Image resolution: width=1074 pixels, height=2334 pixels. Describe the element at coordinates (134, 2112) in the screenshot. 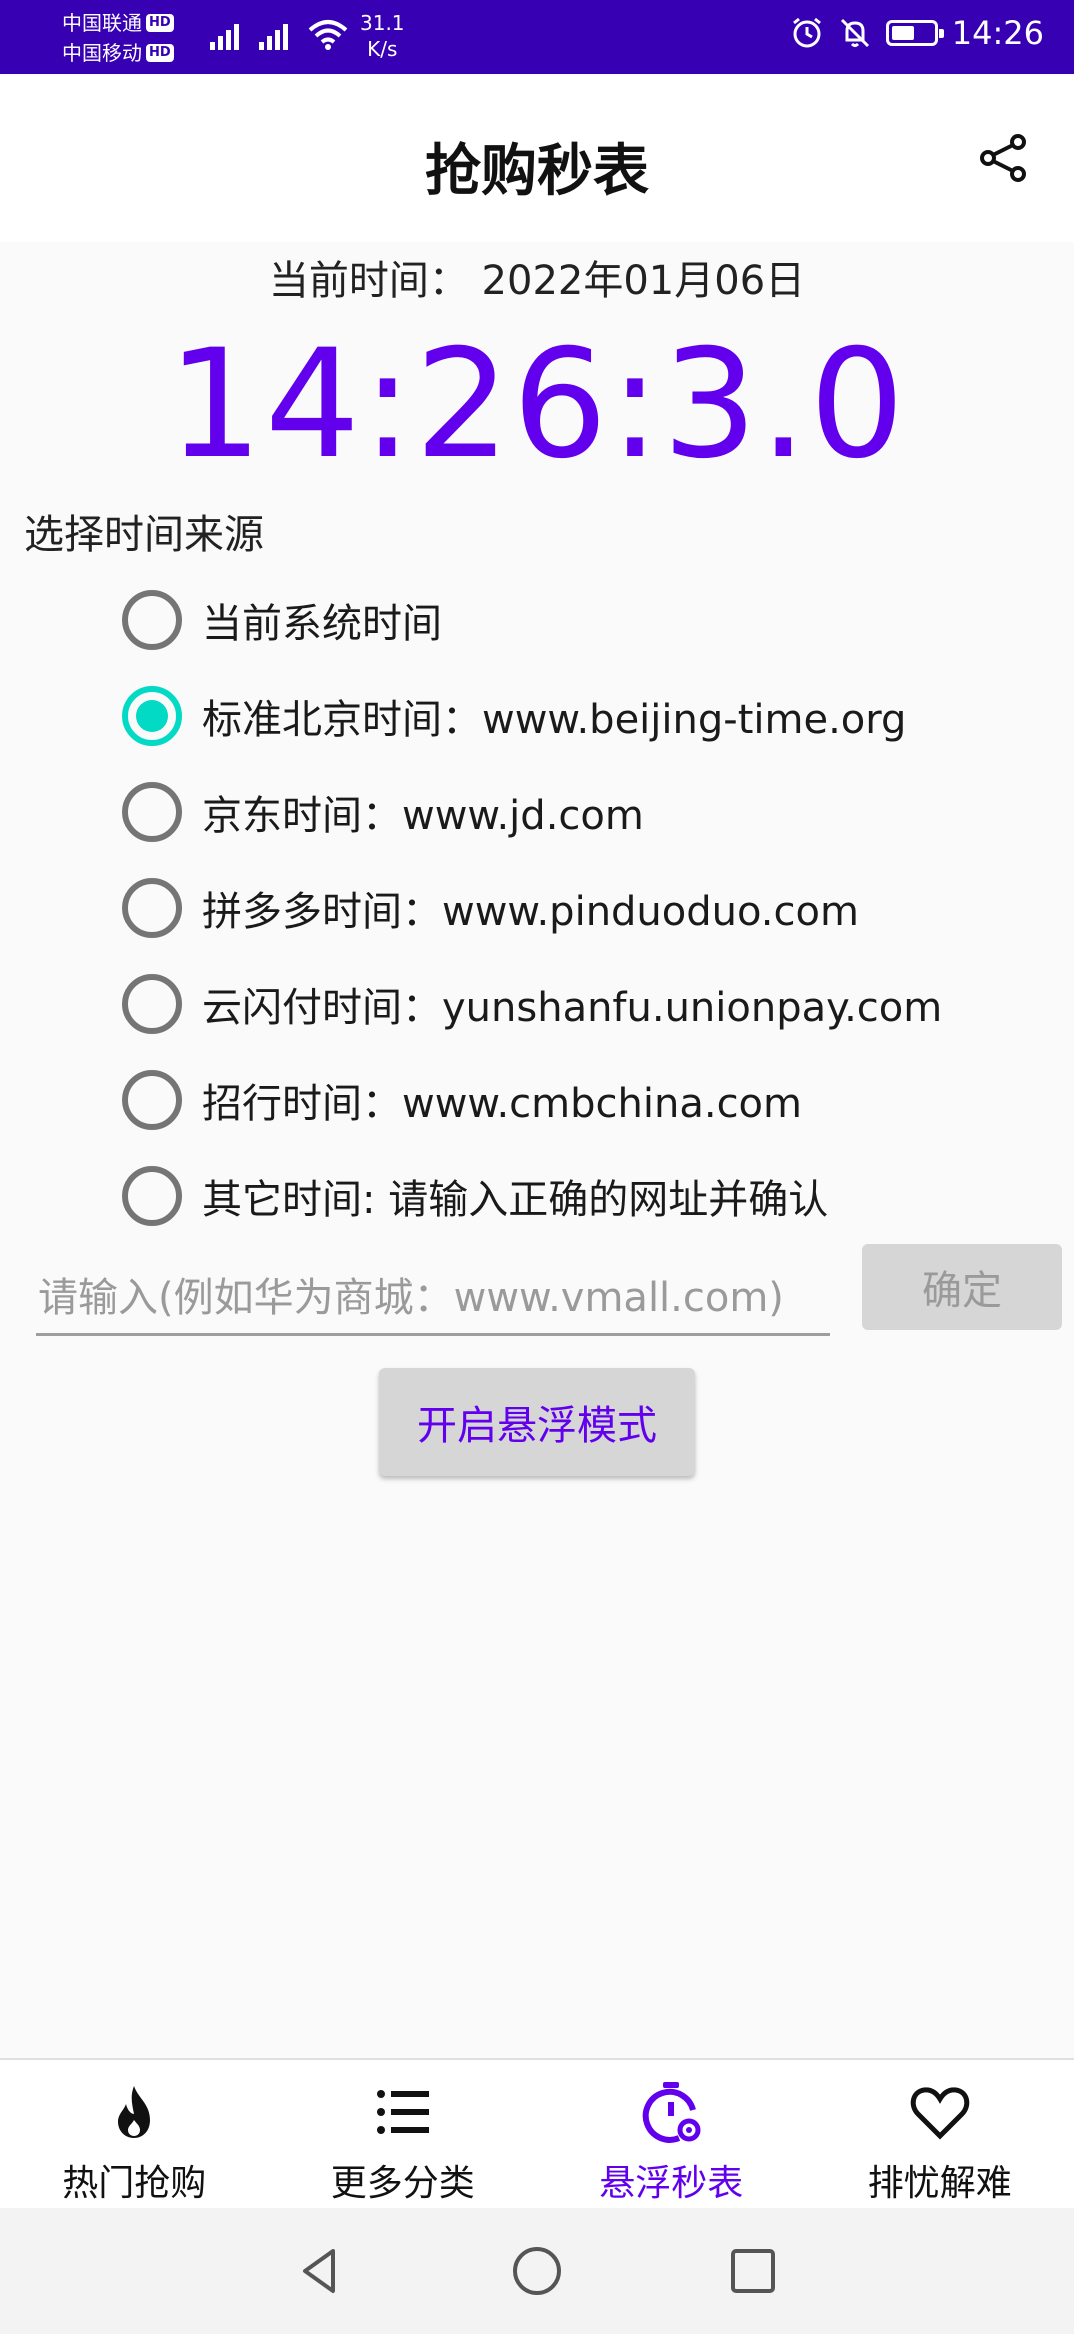

I see `flame-icon` at that location.